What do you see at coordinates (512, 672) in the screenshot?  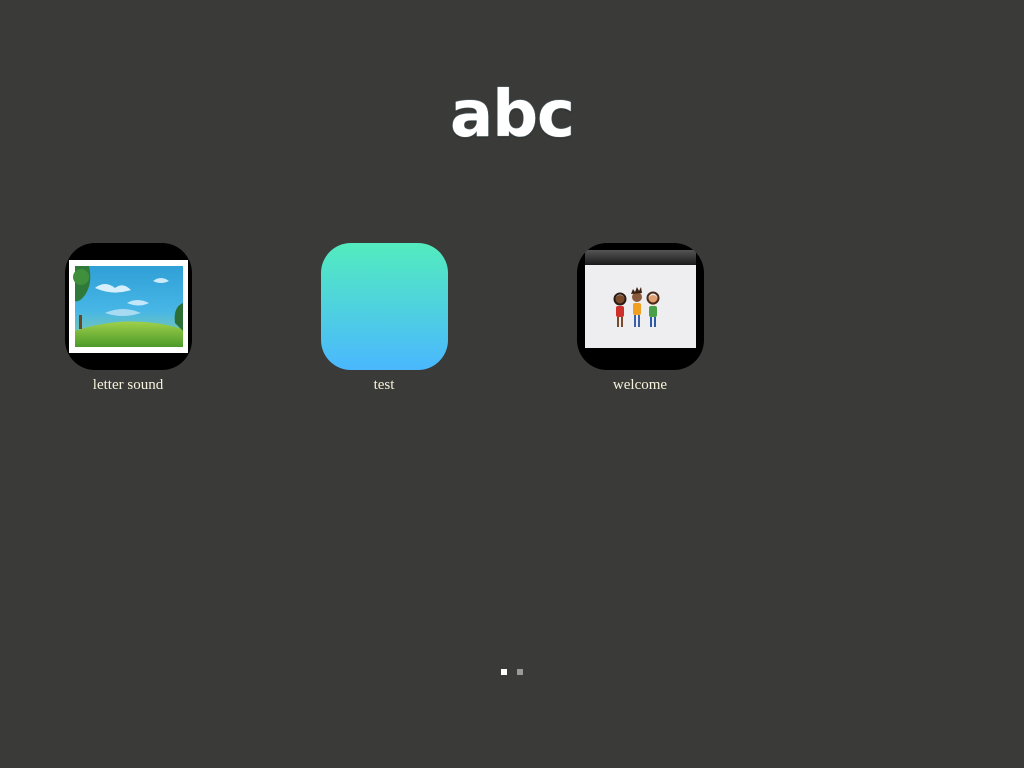 I see `page-indicator` at bounding box center [512, 672].